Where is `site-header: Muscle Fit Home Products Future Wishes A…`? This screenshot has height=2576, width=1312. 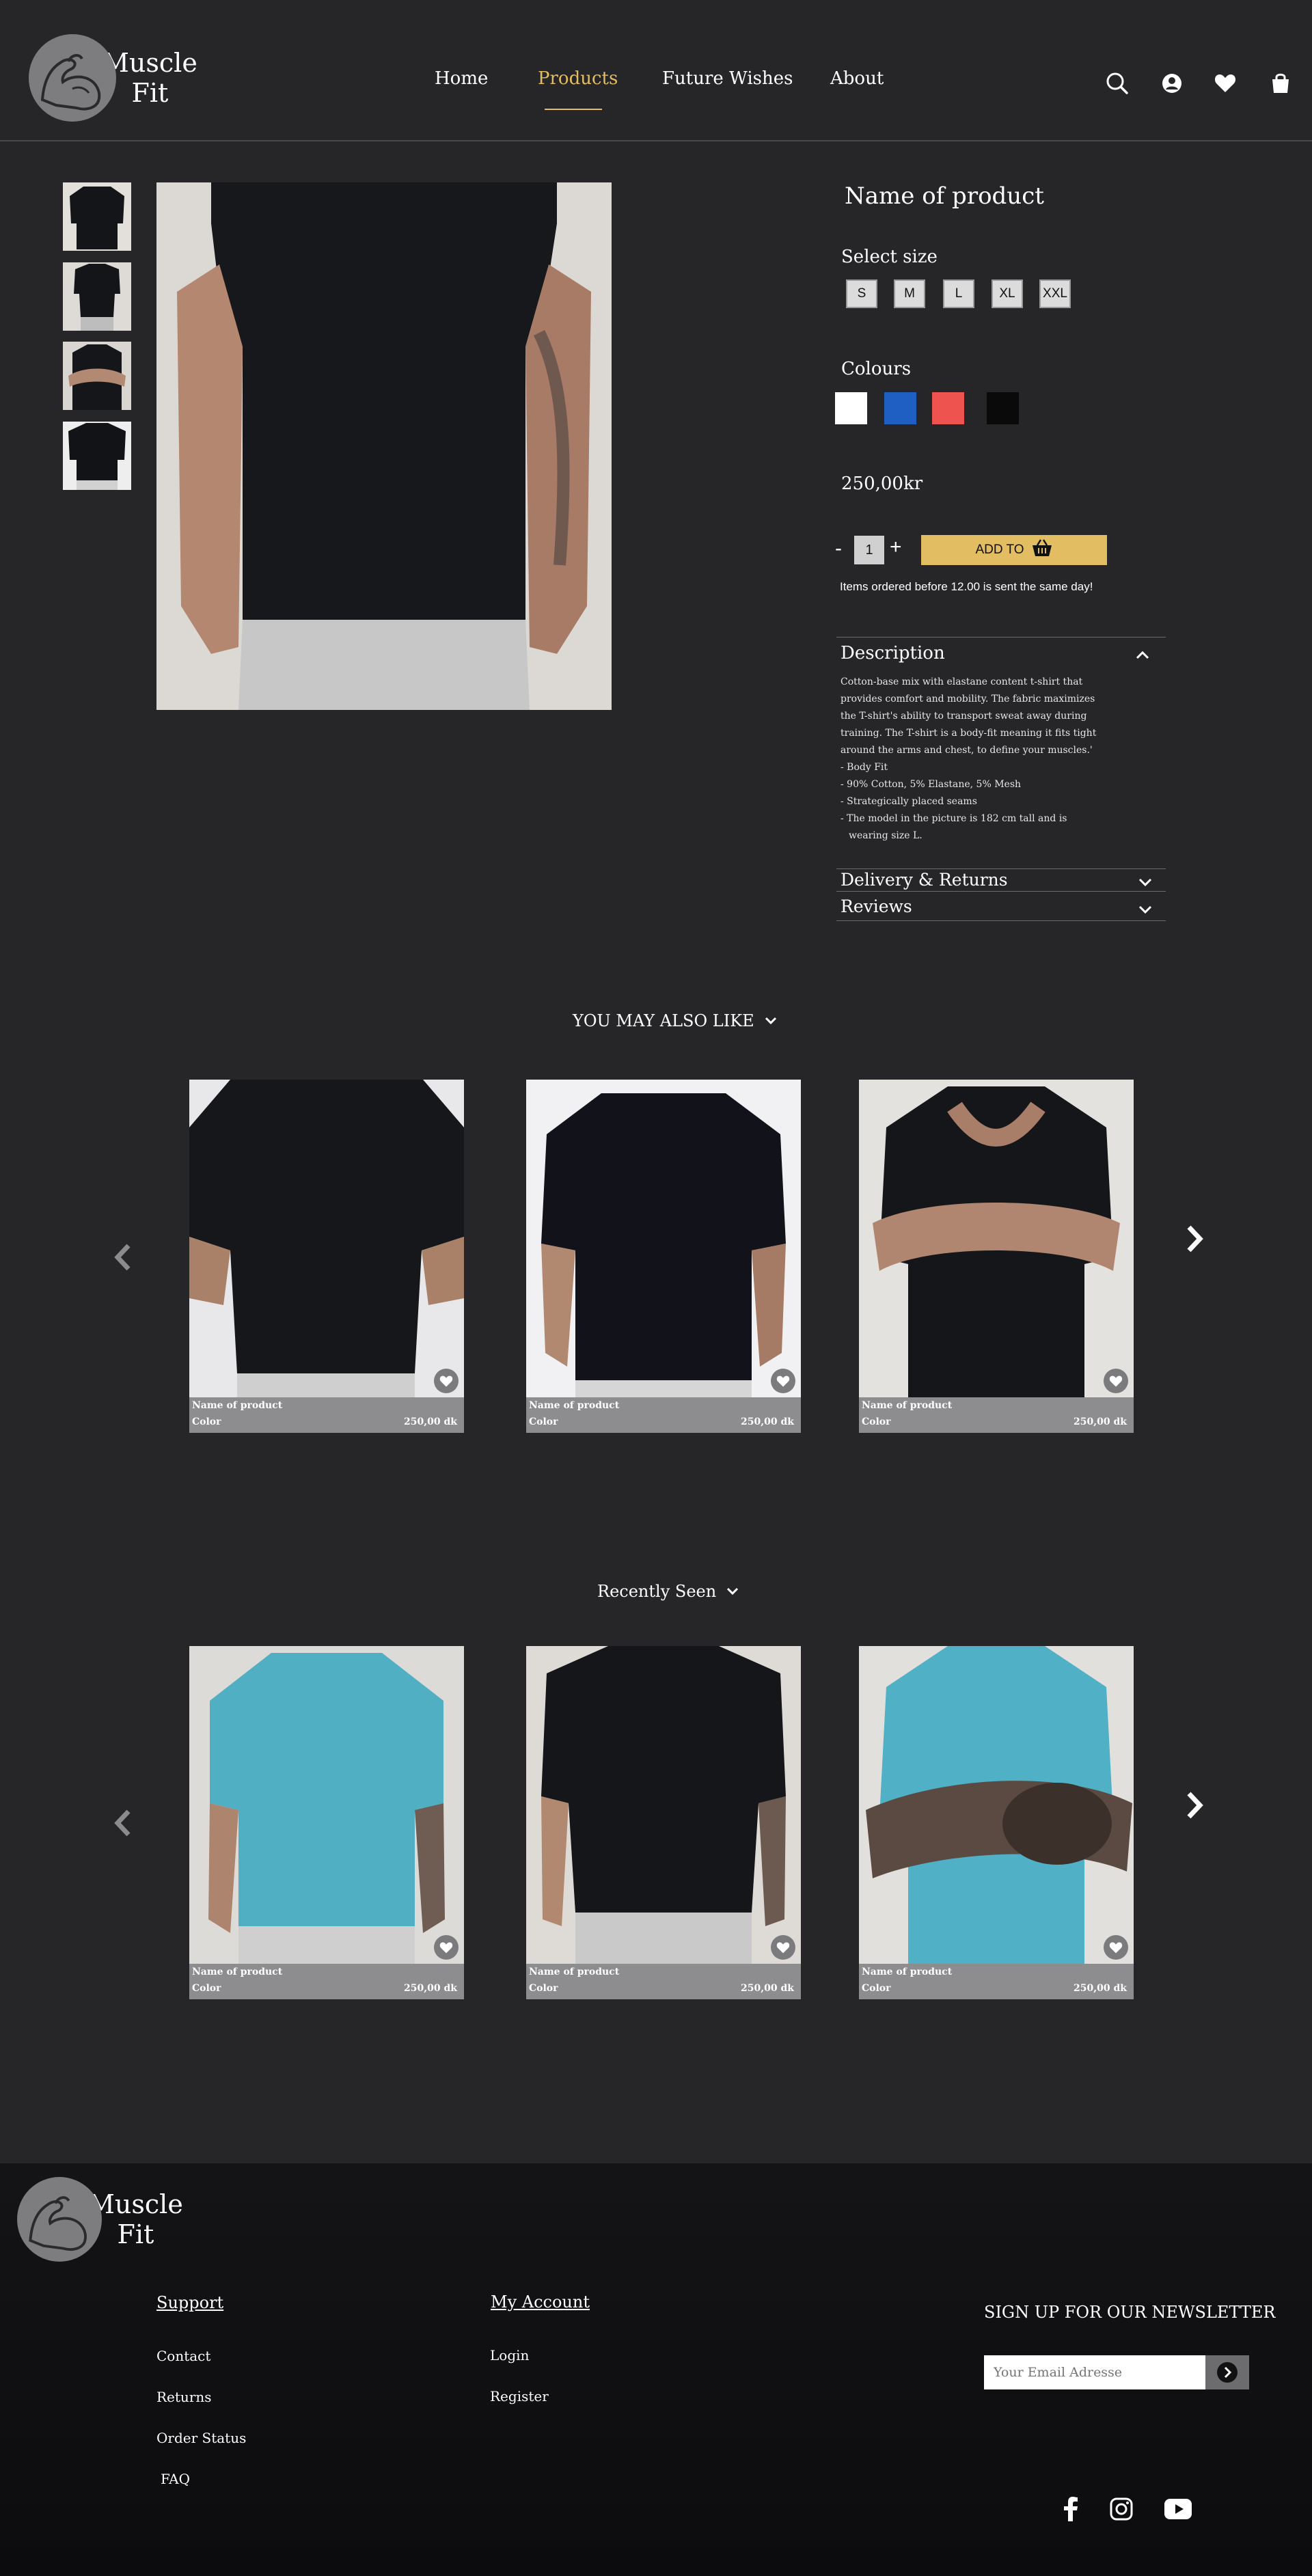 site-header: Muscle Fit Home Products Future Wishes A… is located at coordinates (656, 70).